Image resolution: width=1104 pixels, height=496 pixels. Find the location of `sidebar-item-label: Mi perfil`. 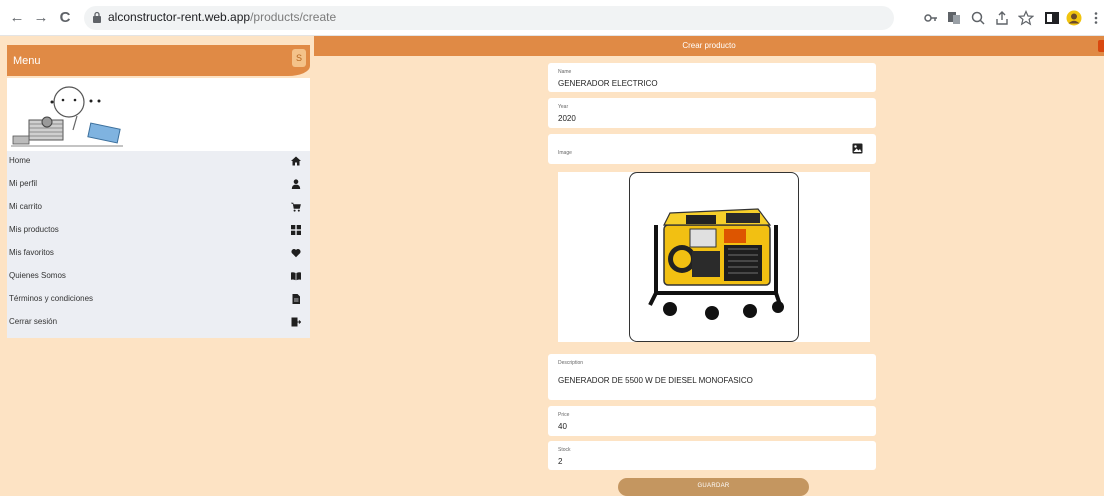

sidebar-item-label: Mi perfil is located at coordinates (23, 183).